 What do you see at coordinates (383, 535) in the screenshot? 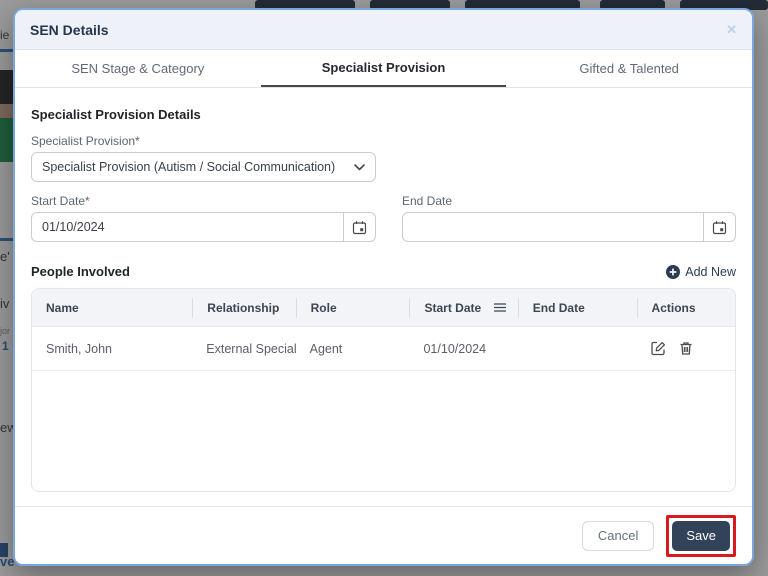
I see `modal-footer: Cancel Save` at bounding box center [383, 535].